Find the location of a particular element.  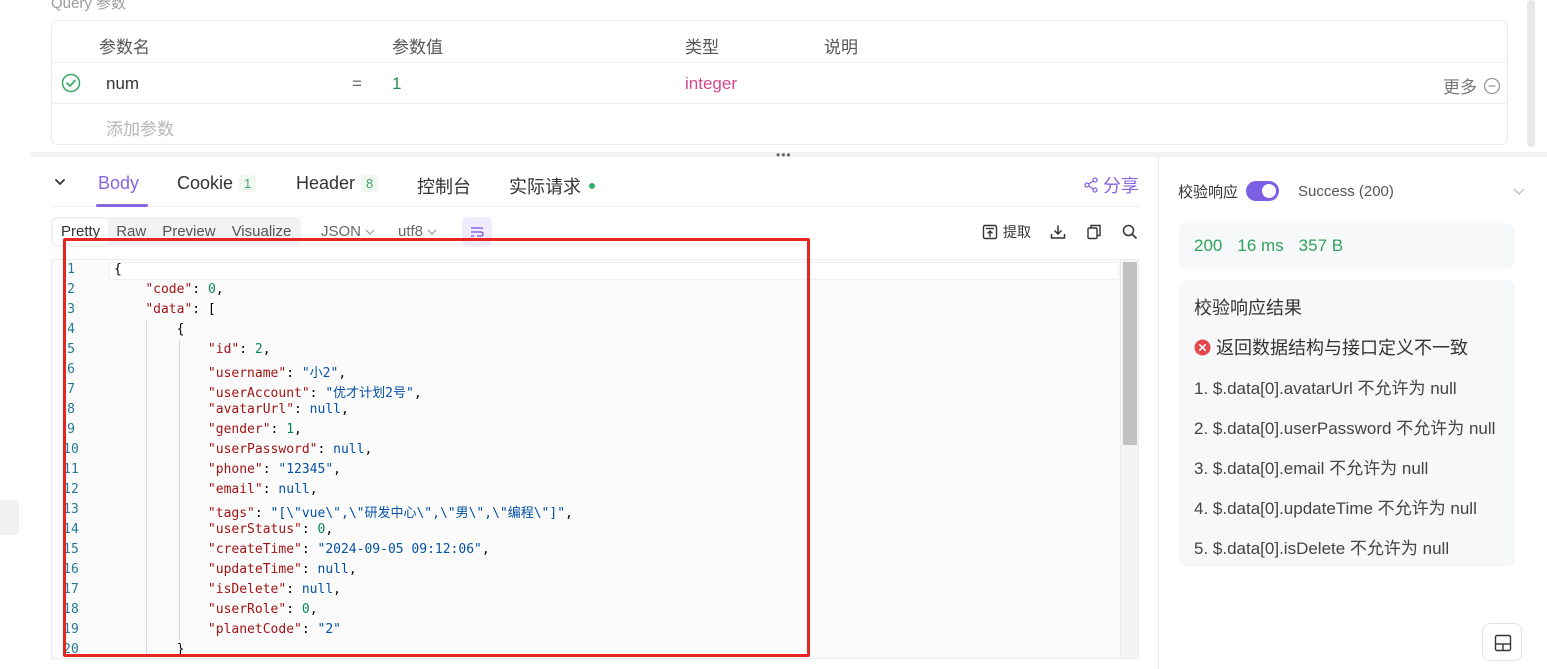

param-enabled-check-icon is located at coordinates (71, 83).